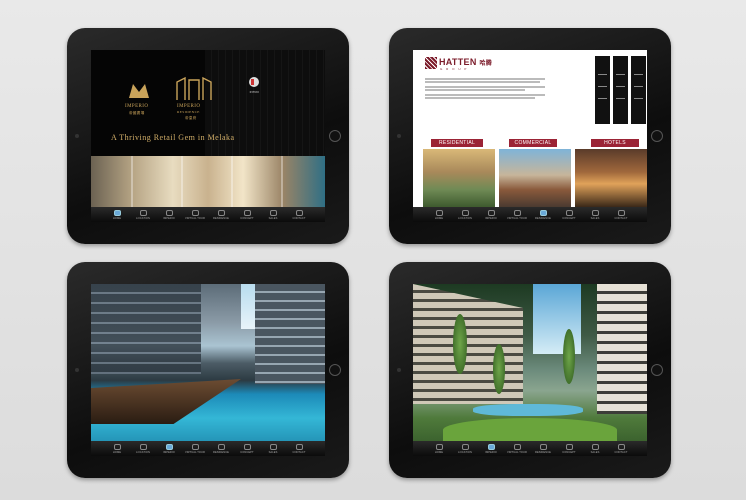 The image size is (746, 500). What do you see at coordinates (611, 178) in the screenshot?
I see `hotels-thumbnail` at bounding box center [611, 178].